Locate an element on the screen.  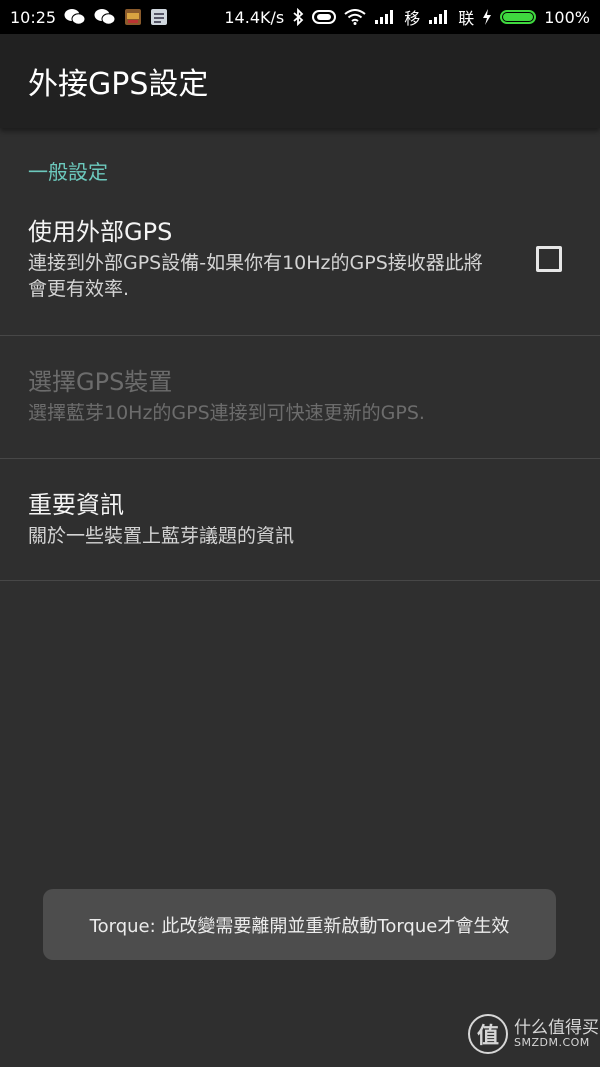
status-left: 10:25 is located at coordinates (89, 17).